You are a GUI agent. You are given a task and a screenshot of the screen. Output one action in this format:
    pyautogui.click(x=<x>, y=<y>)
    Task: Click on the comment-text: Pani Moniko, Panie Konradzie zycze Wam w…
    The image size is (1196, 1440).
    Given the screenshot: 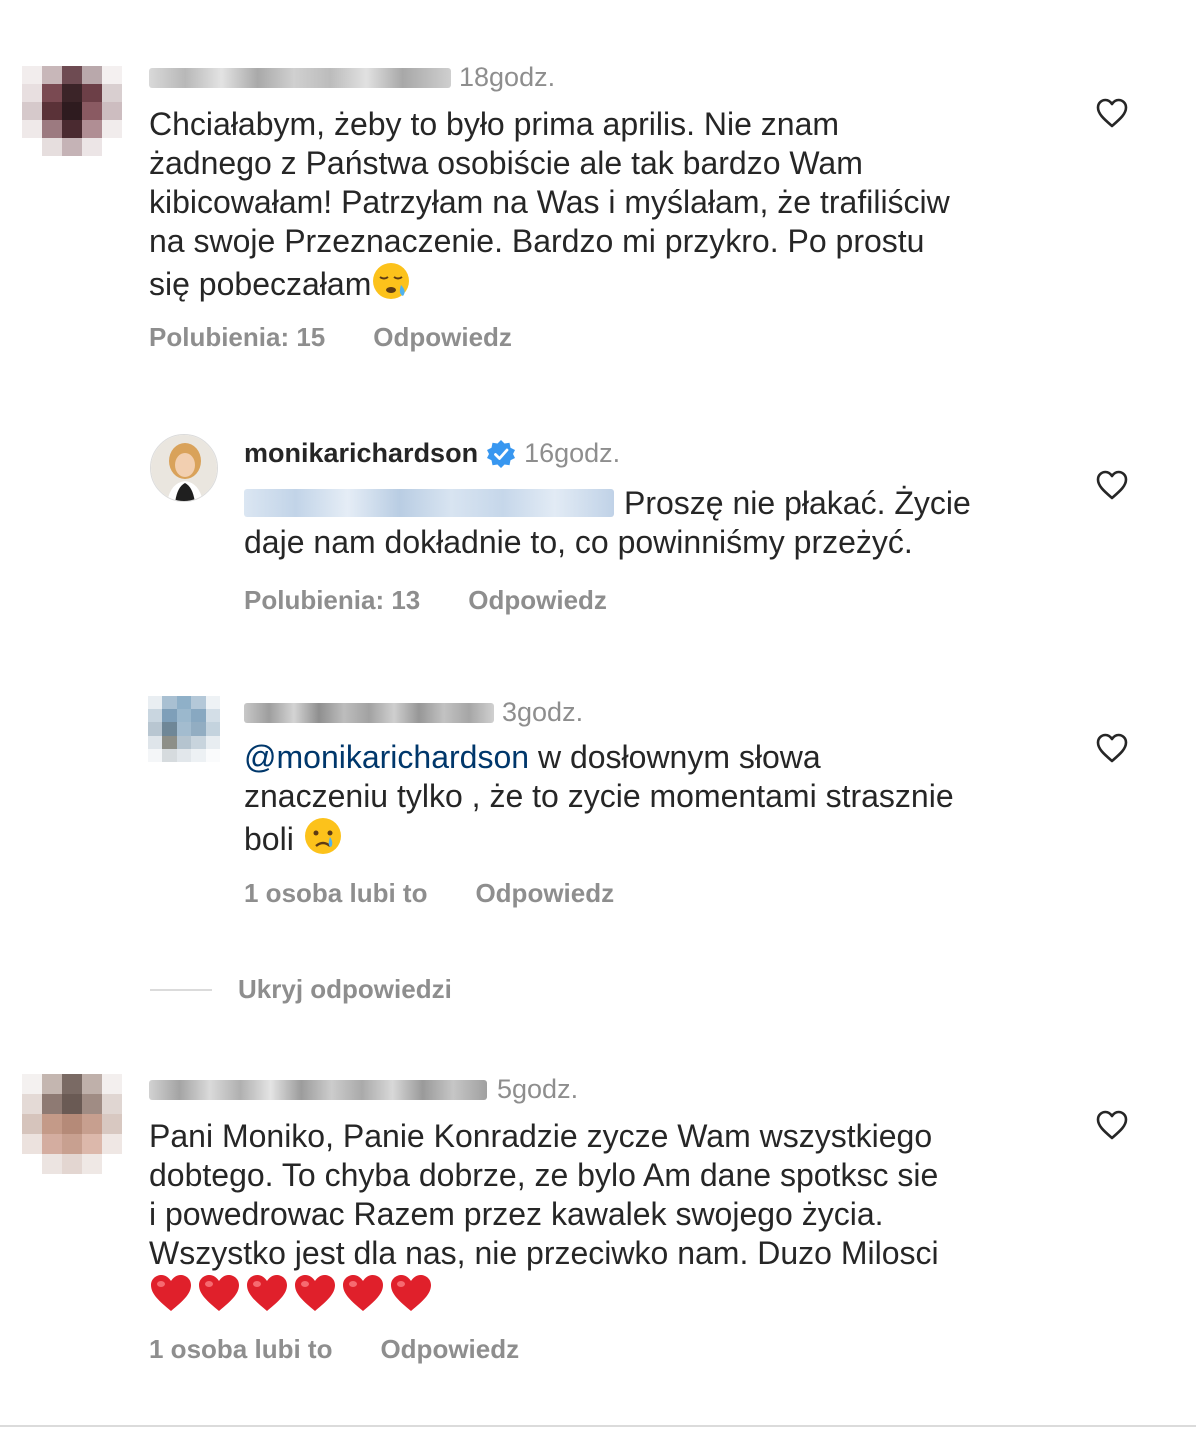 What is the action you would take?
    pyautogui.click(x=609, y=1216)
    